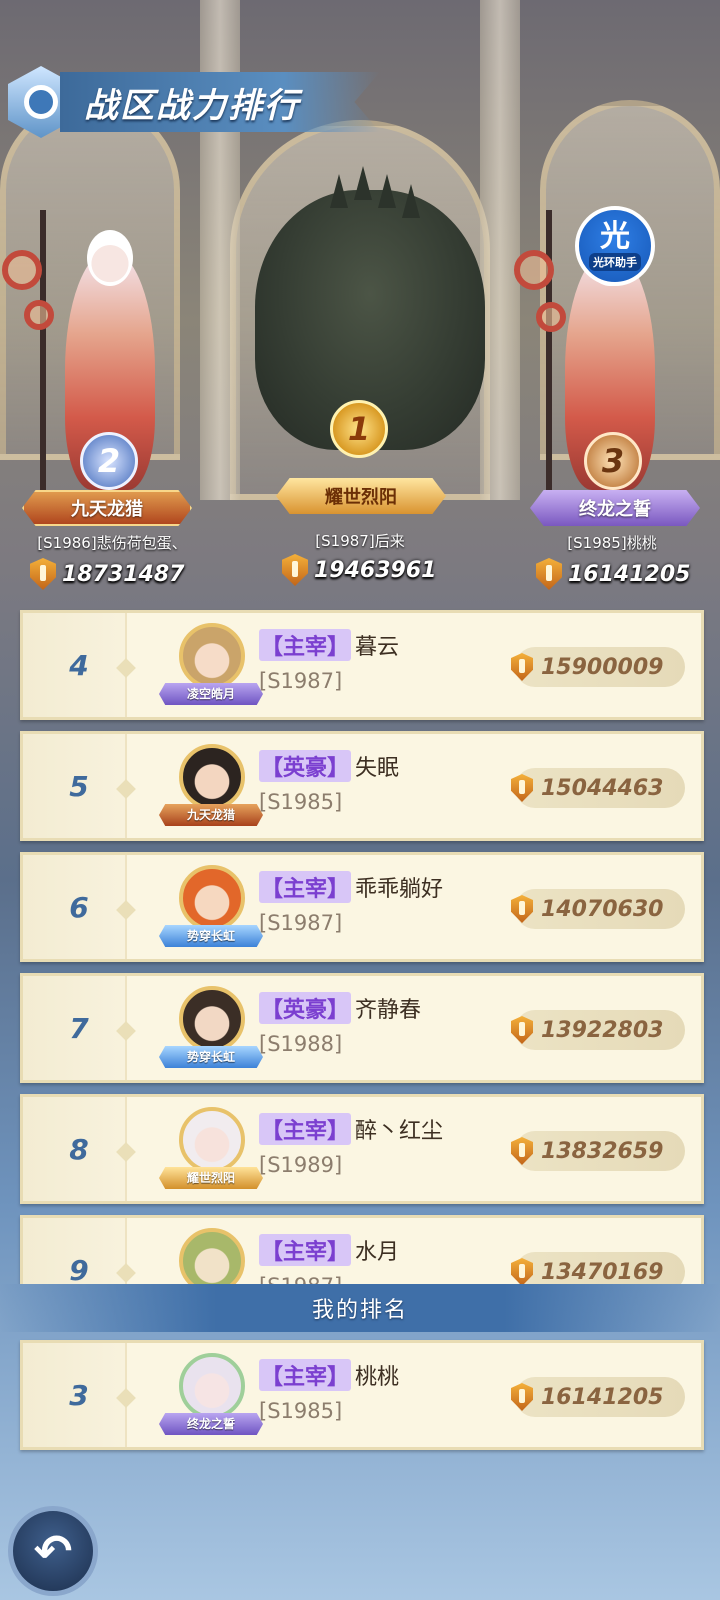 The width and height of the screenshot is (720, 1600). What do you see at coordinates (362, 1028) in the screenshot?
I see `ranking-row: 7 势穿长虹 【英豪】 齐静春 [S1988] 13922803` at bounding box center [362, 1028].